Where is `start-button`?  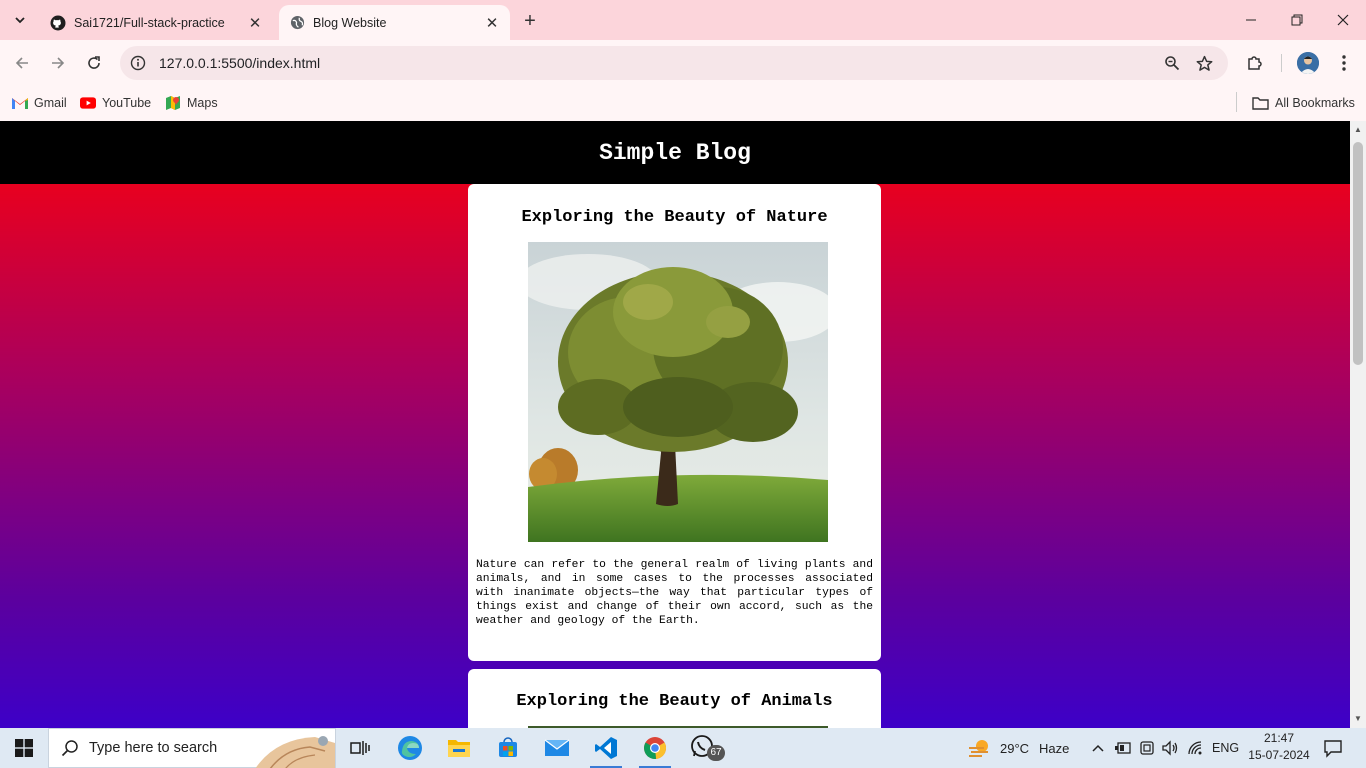
start-button is located at coordinates (24, 748).